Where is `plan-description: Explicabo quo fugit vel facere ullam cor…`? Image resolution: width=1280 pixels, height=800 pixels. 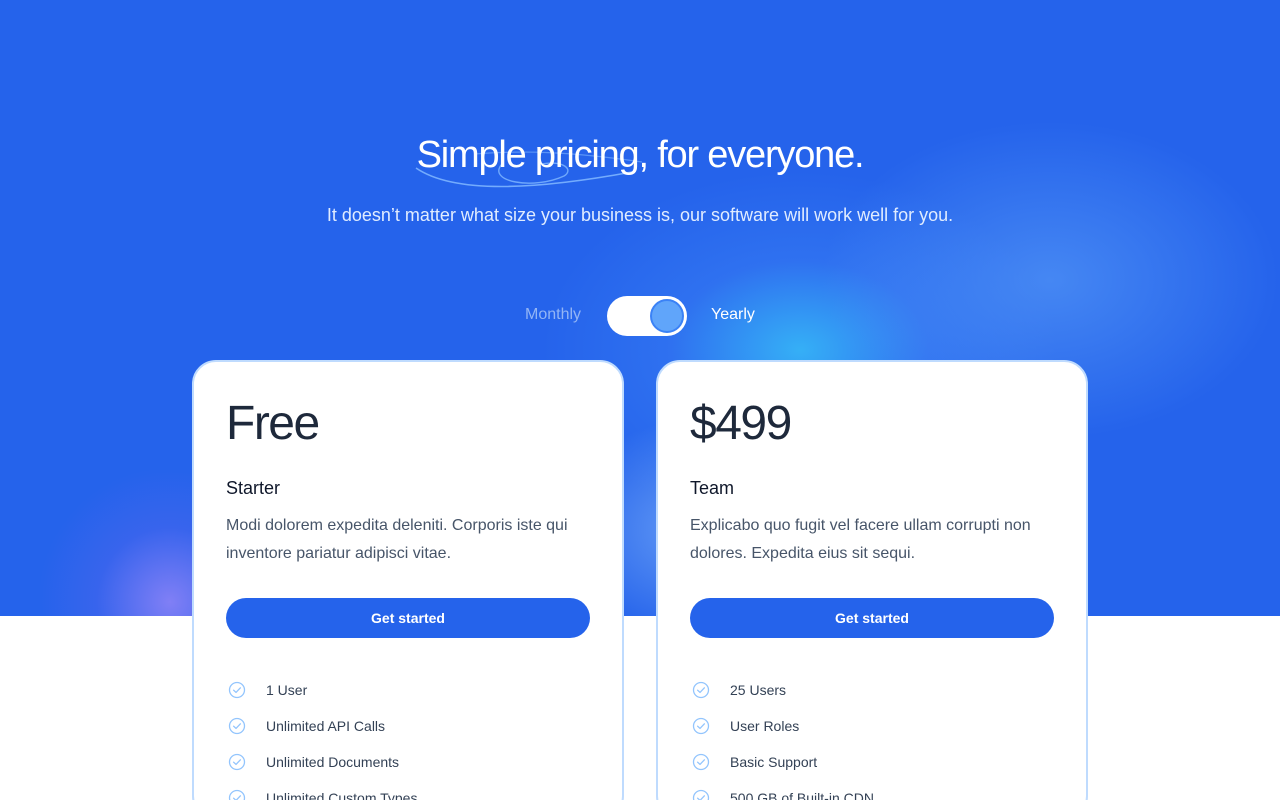 plan-description: Explicabo quo fugit vel facere ullam cor… is located at coordinates (860, 539).